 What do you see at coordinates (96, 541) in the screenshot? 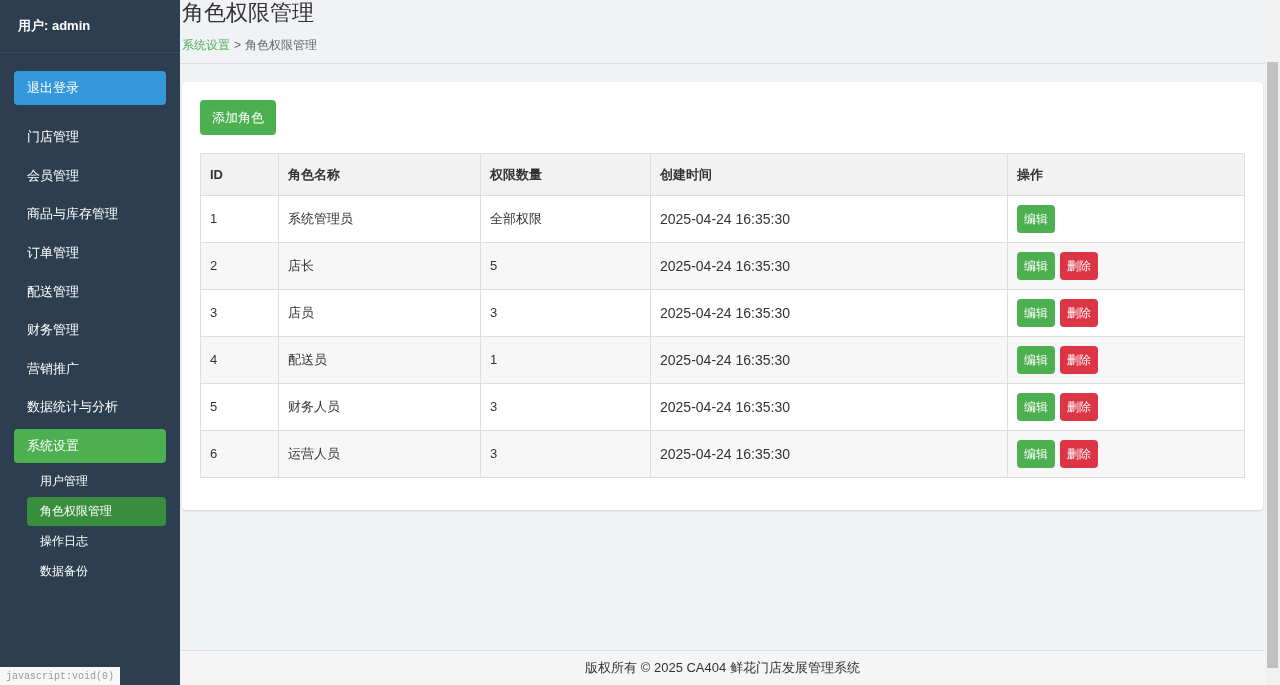
I see `nav-subitem: 操作日志` at bounding box center [96, 541].